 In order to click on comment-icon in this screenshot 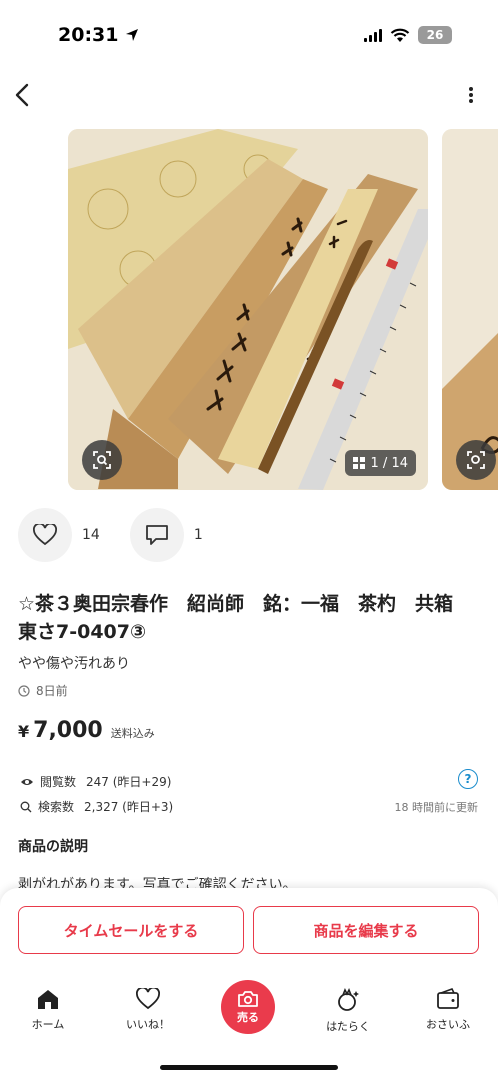, I will do `click(156, 535)`.